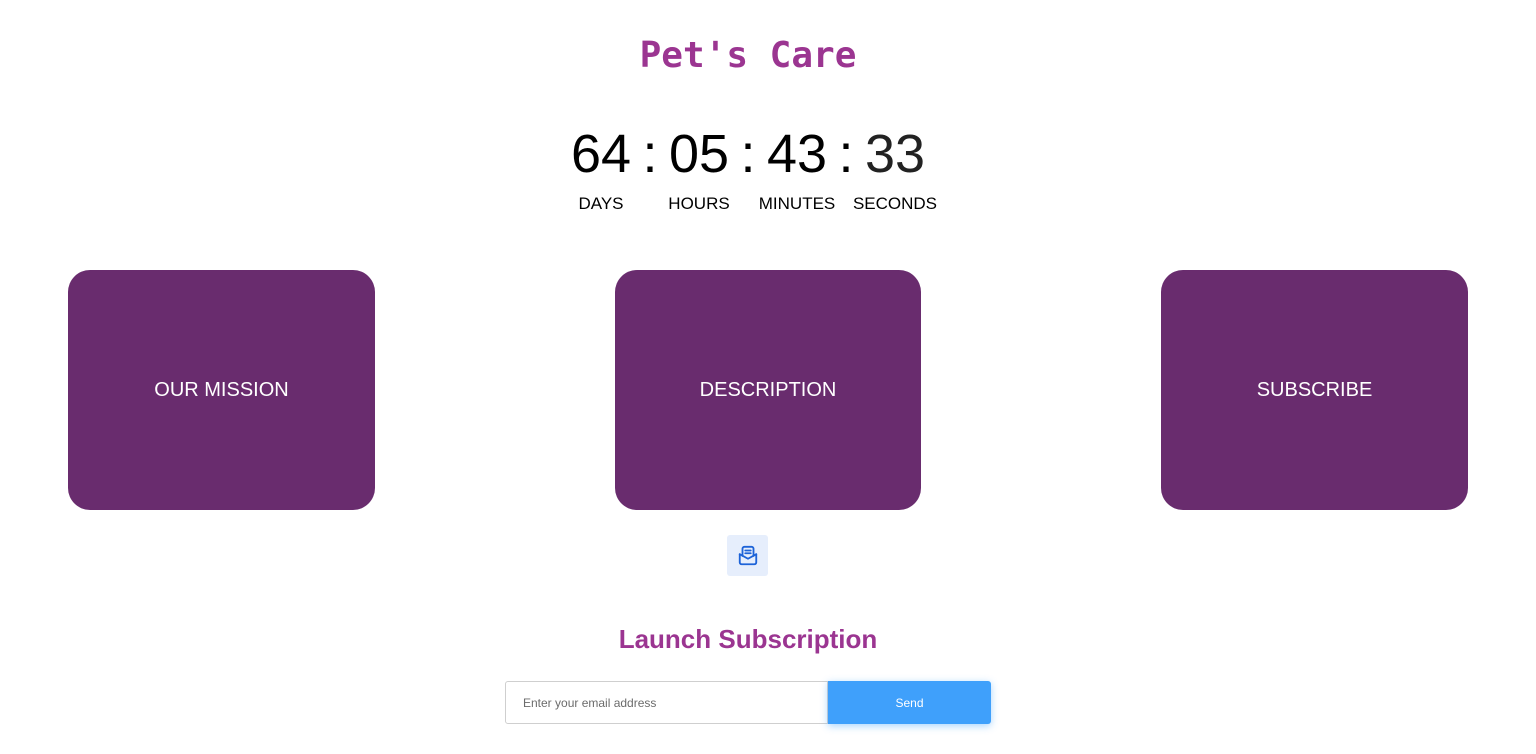  I want to click on subscribe-card: SUBSCRIBE, so click(1314, 390).